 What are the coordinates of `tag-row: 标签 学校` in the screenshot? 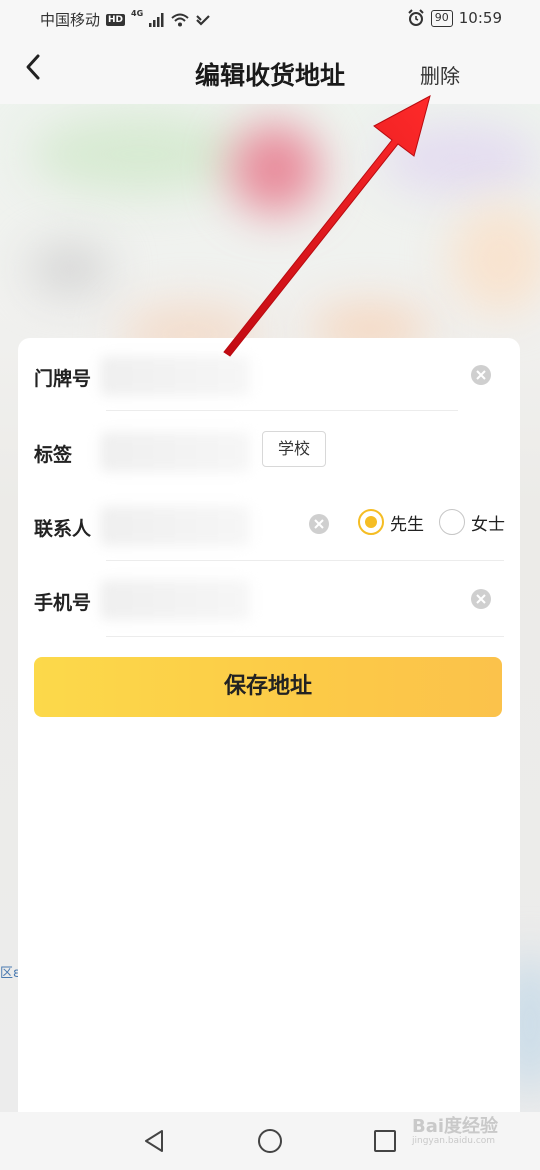 It's located at (269, 450).